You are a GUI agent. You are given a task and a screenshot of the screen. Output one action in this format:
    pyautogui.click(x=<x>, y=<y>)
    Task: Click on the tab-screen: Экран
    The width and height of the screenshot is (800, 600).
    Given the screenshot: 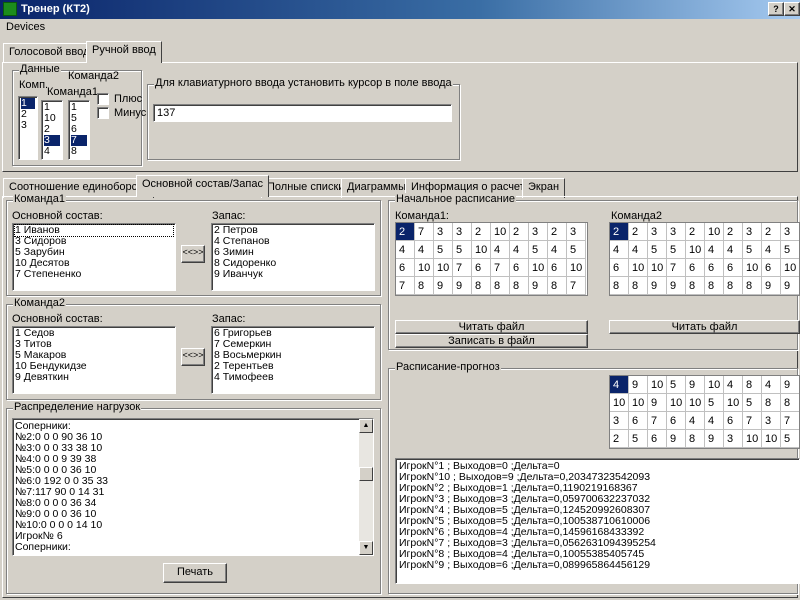 What is the action you would take?
    pyautogui.click(x=544, y=188)
    